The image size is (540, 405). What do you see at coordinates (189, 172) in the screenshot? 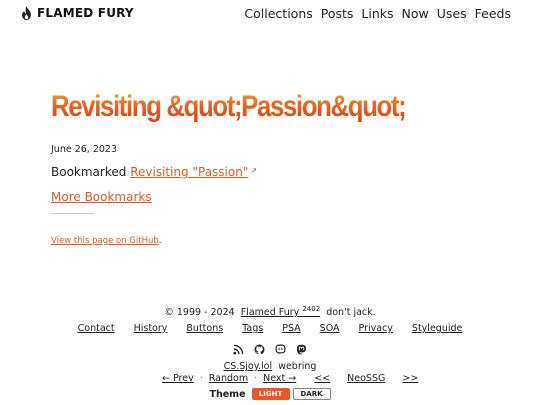
I see `bookmark-link: Revisiting "Passion"` at bounding box center [189, 172].